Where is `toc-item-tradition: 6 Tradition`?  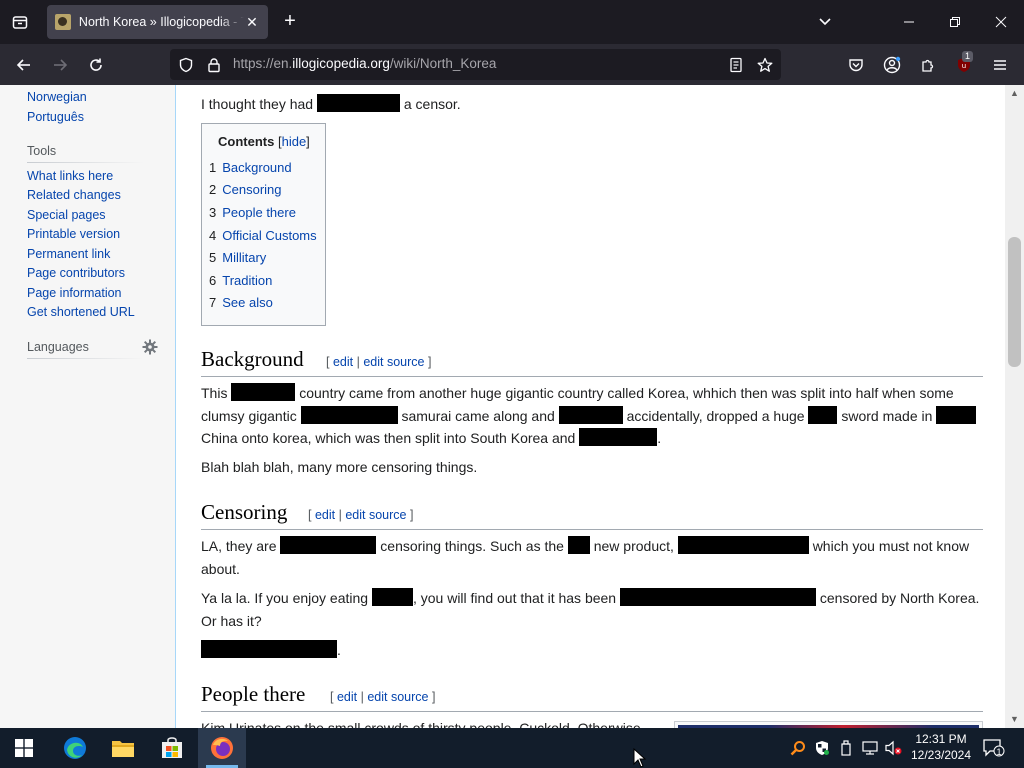
toc-item-tradition: 6 Tradition is located at coordinates (240, 280).